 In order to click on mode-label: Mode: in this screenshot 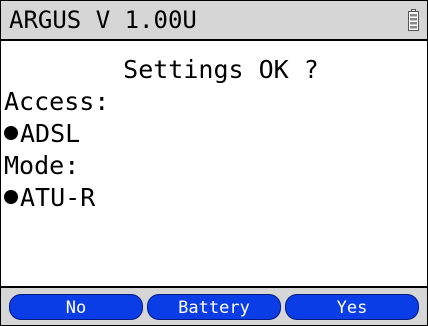, I will do `click(42, 165)`.